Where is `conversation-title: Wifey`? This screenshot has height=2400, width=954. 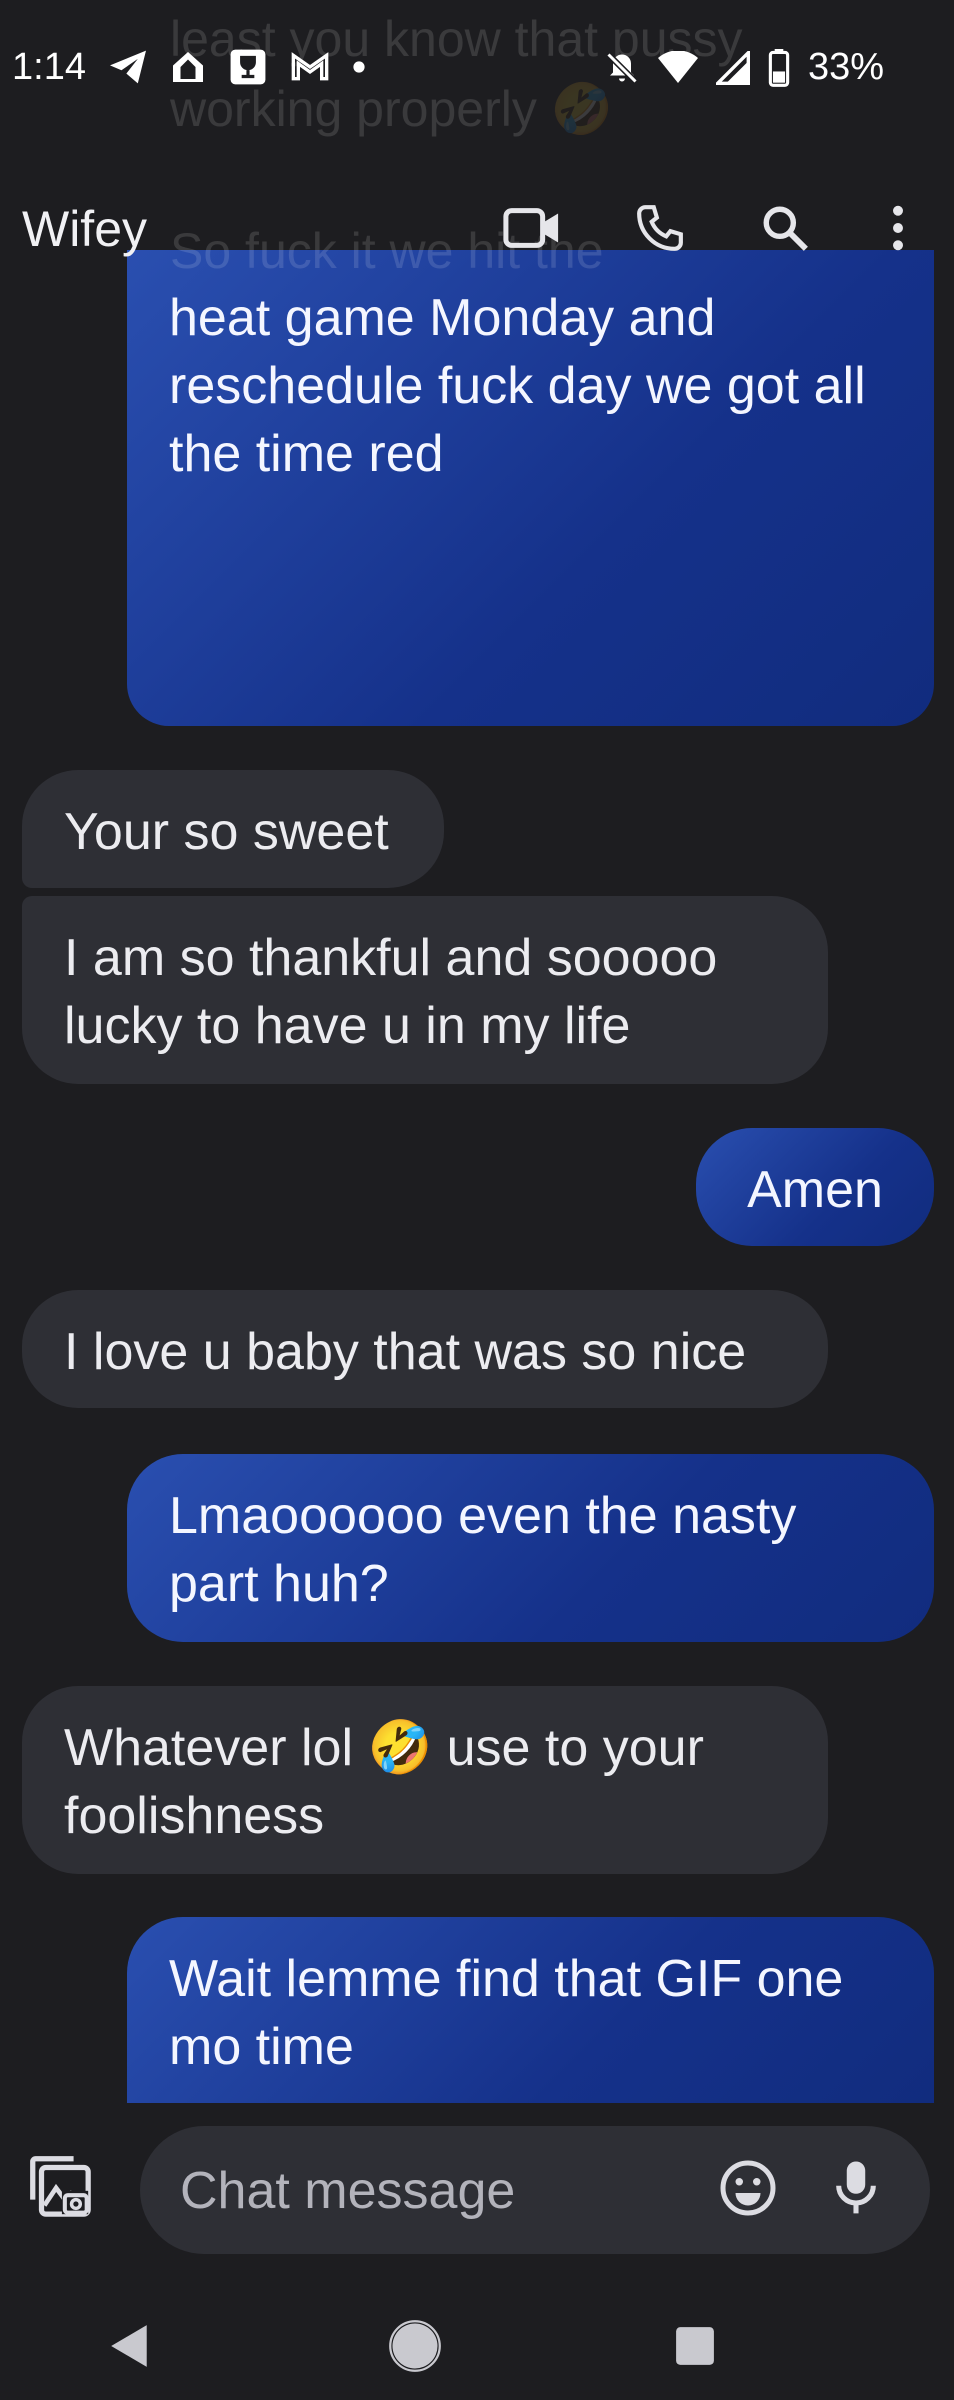 conversation-title: Wifey is located at coordinates (84, 229).